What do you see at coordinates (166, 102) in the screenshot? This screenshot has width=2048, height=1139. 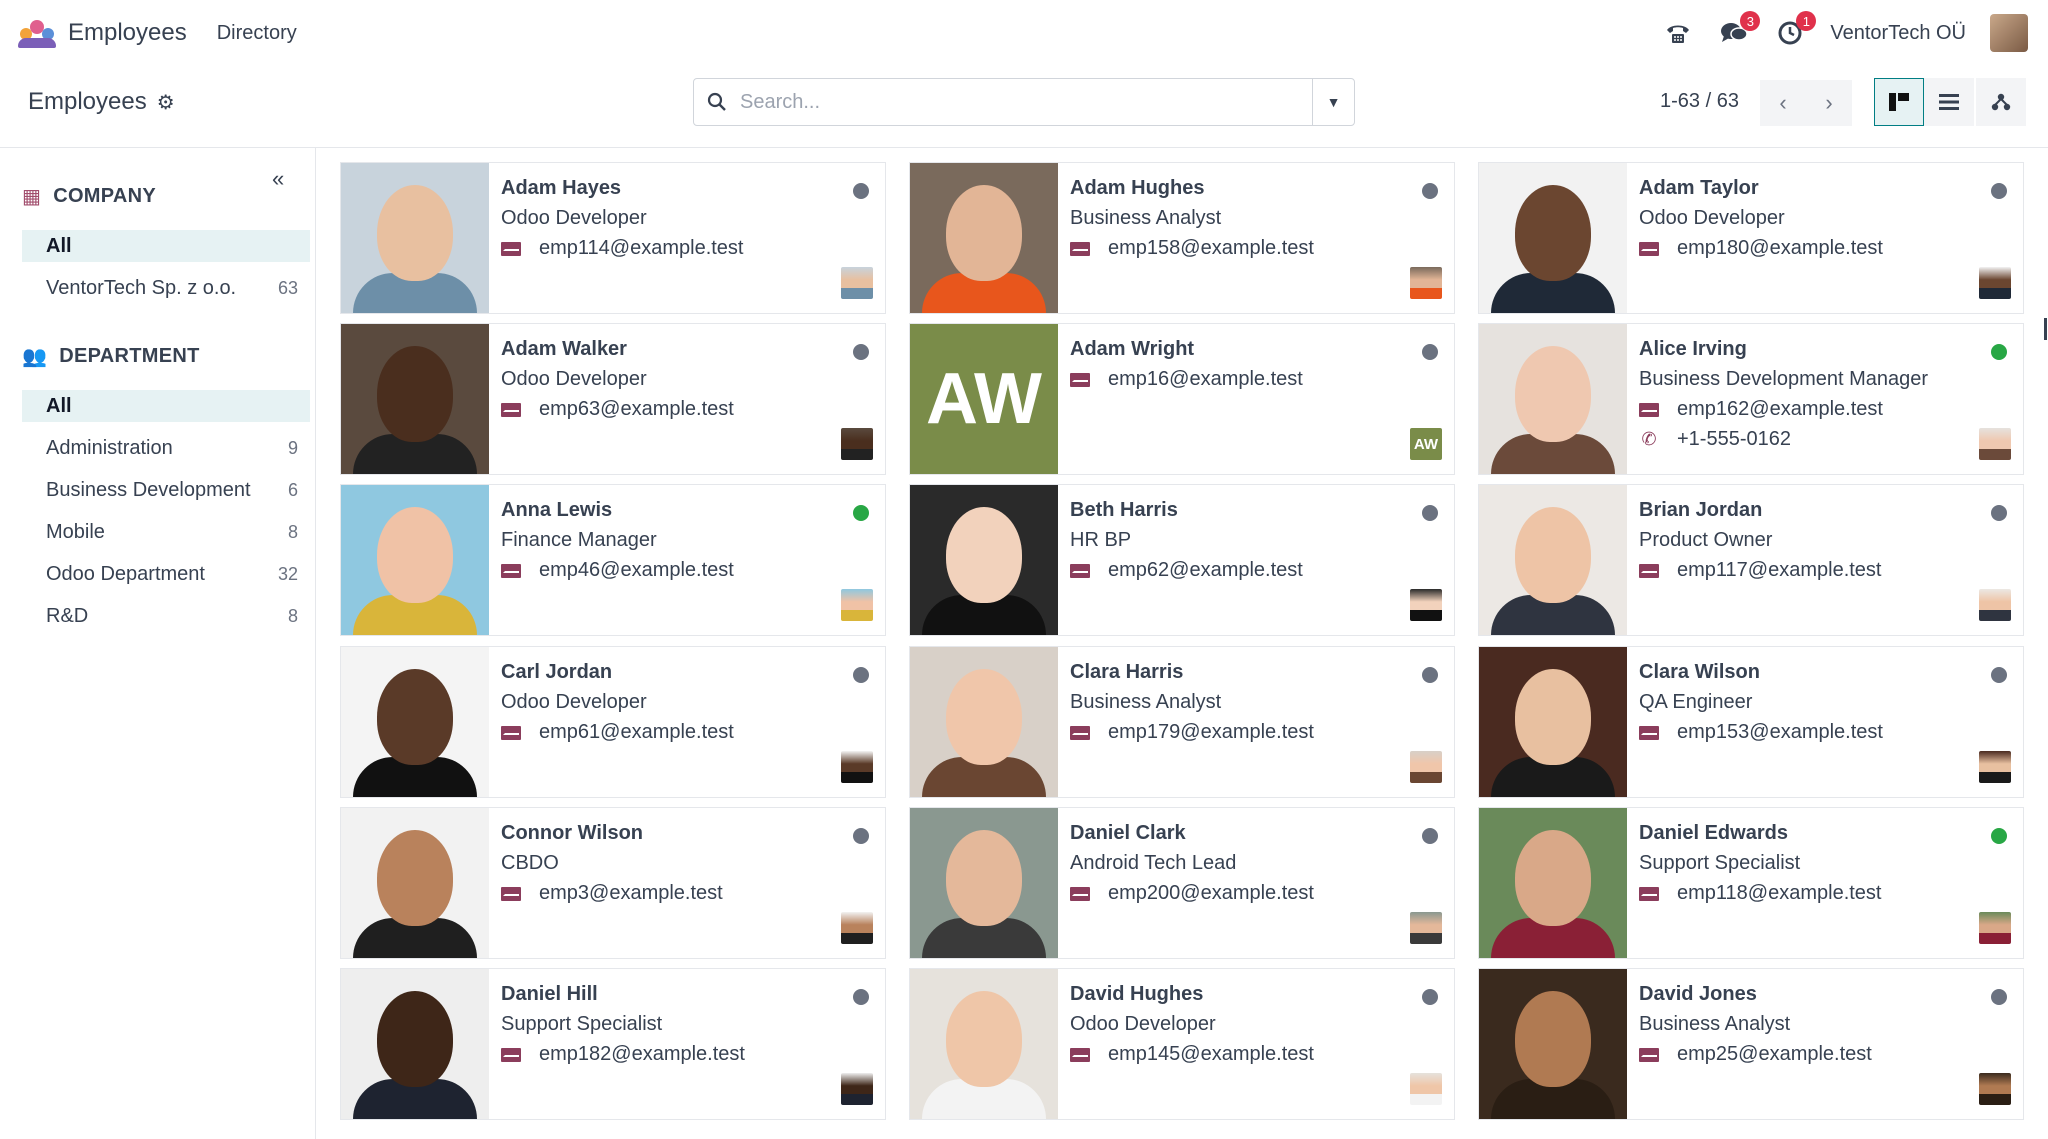 I see `gear-icon: ⚙` at bounding box center [166, 102].